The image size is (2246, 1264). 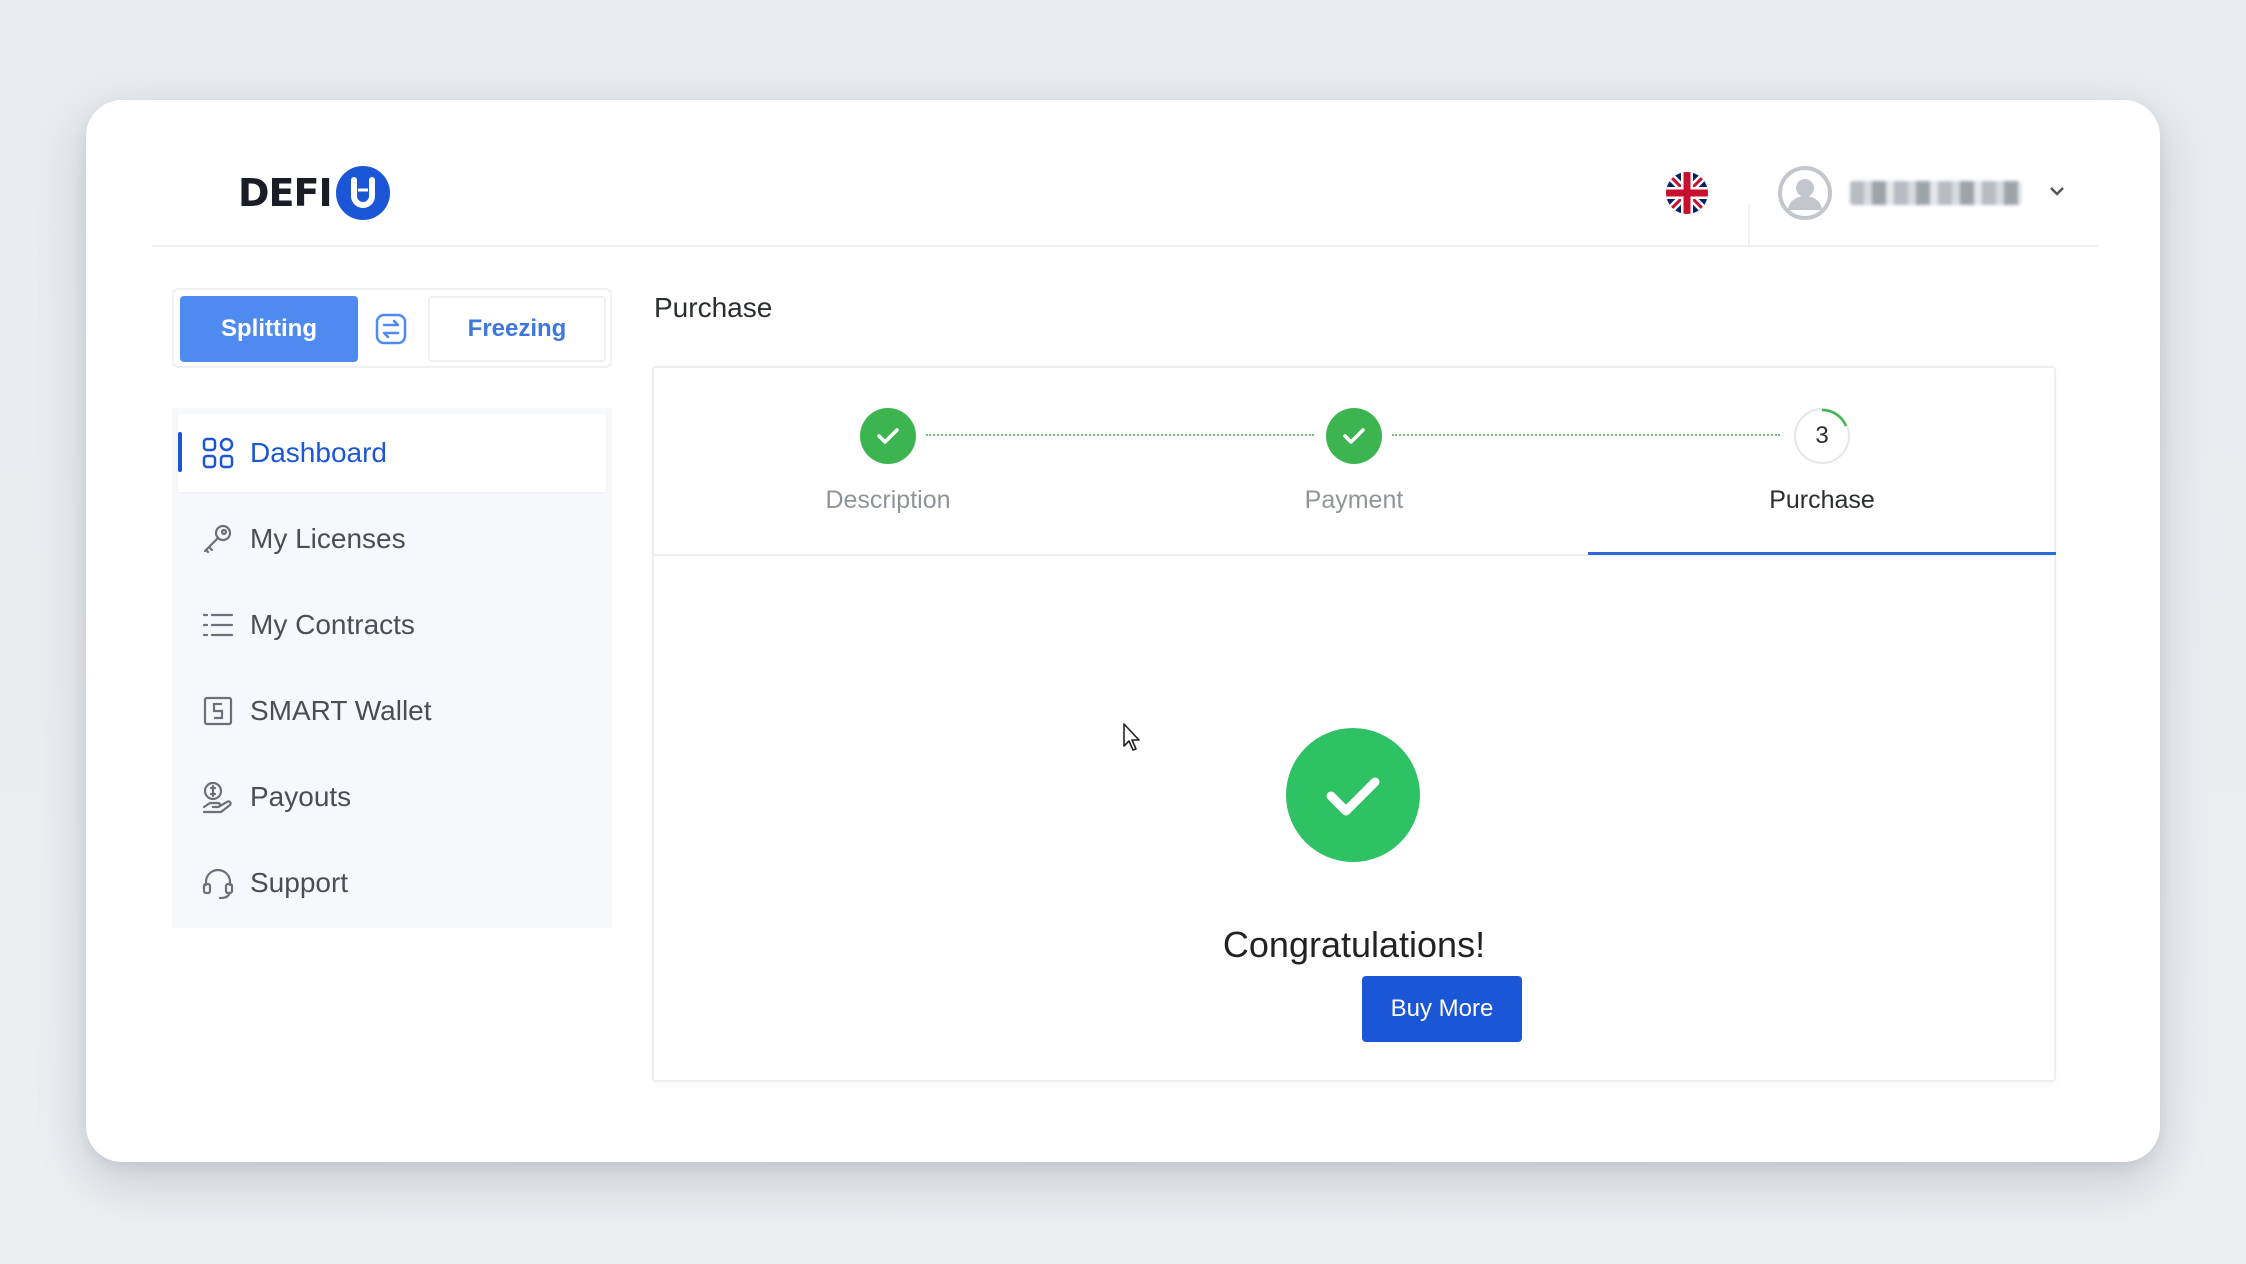 What do you see at coordinates (1125, 174) in the screenshot?
I see `top-header: DEFI` at bounding box center [1125, 174].